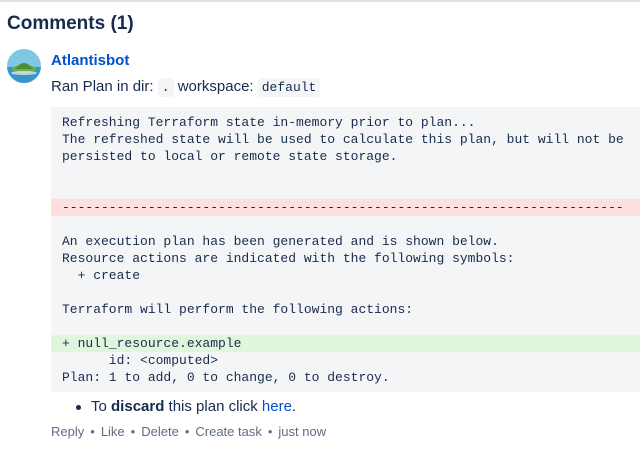  I want to click on island-avatar-icon, so click(24, 66).